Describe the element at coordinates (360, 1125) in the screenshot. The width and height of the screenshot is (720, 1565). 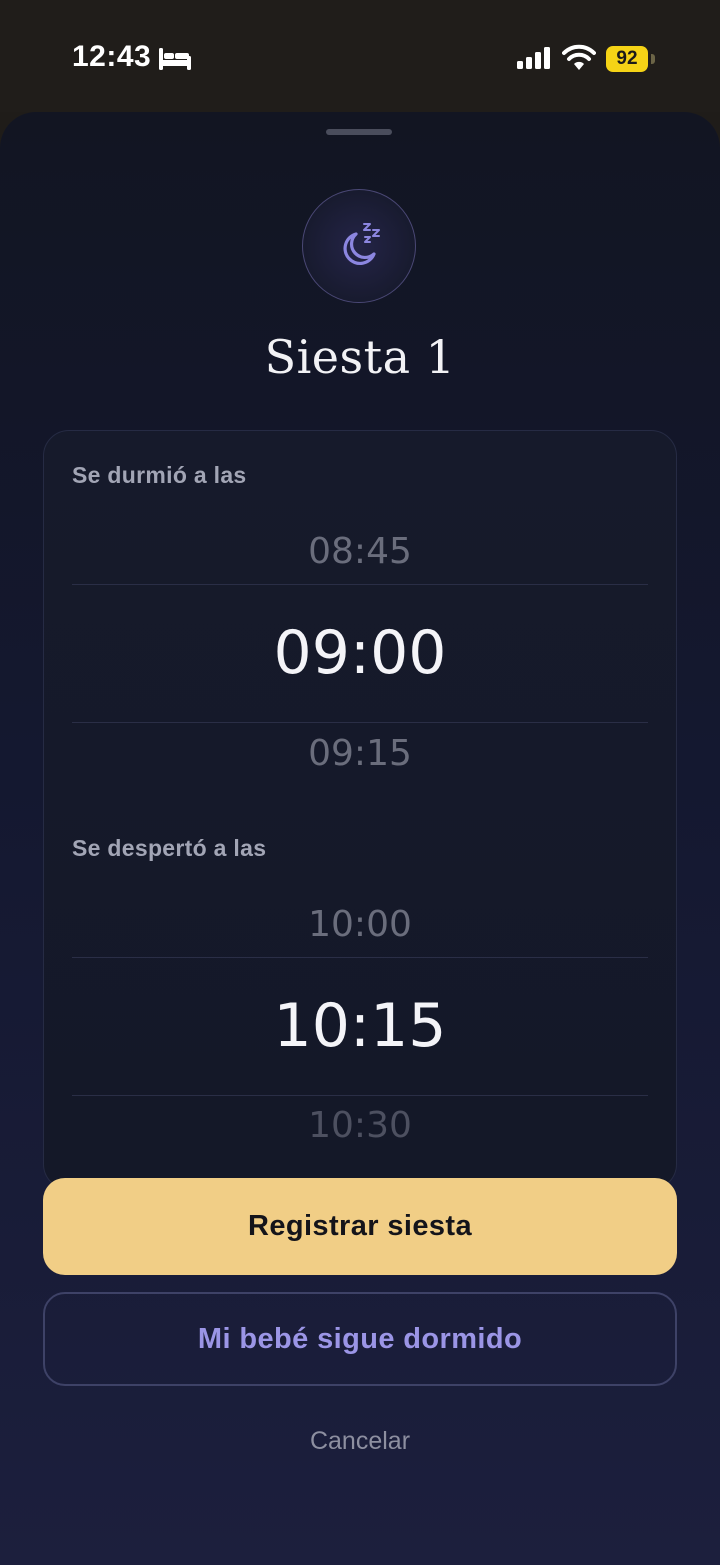
I see `woke-up-option-next: 10:30` at that location.